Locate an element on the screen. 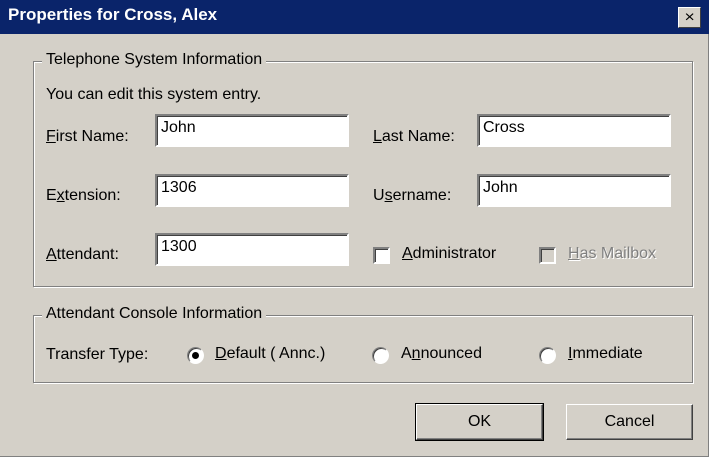 The width and height of the screenshot is (709, 464). transfer-announced-radio is located at coordinates (380, 355).